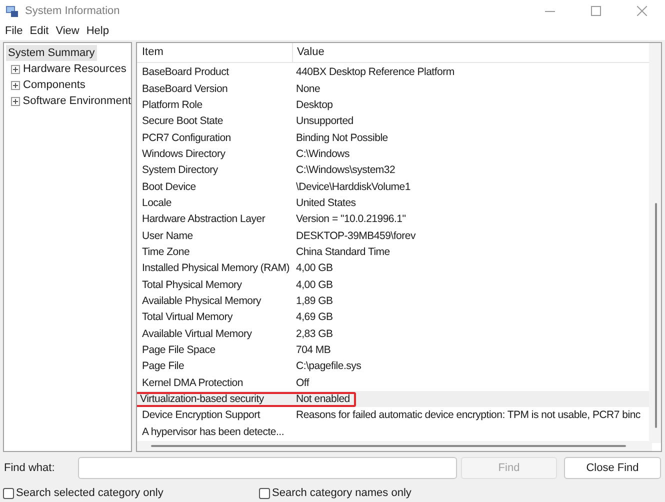 The image size is (665, 502). I want to click on table-cell-text: C:\pagefile.sys, so click(328, 366).